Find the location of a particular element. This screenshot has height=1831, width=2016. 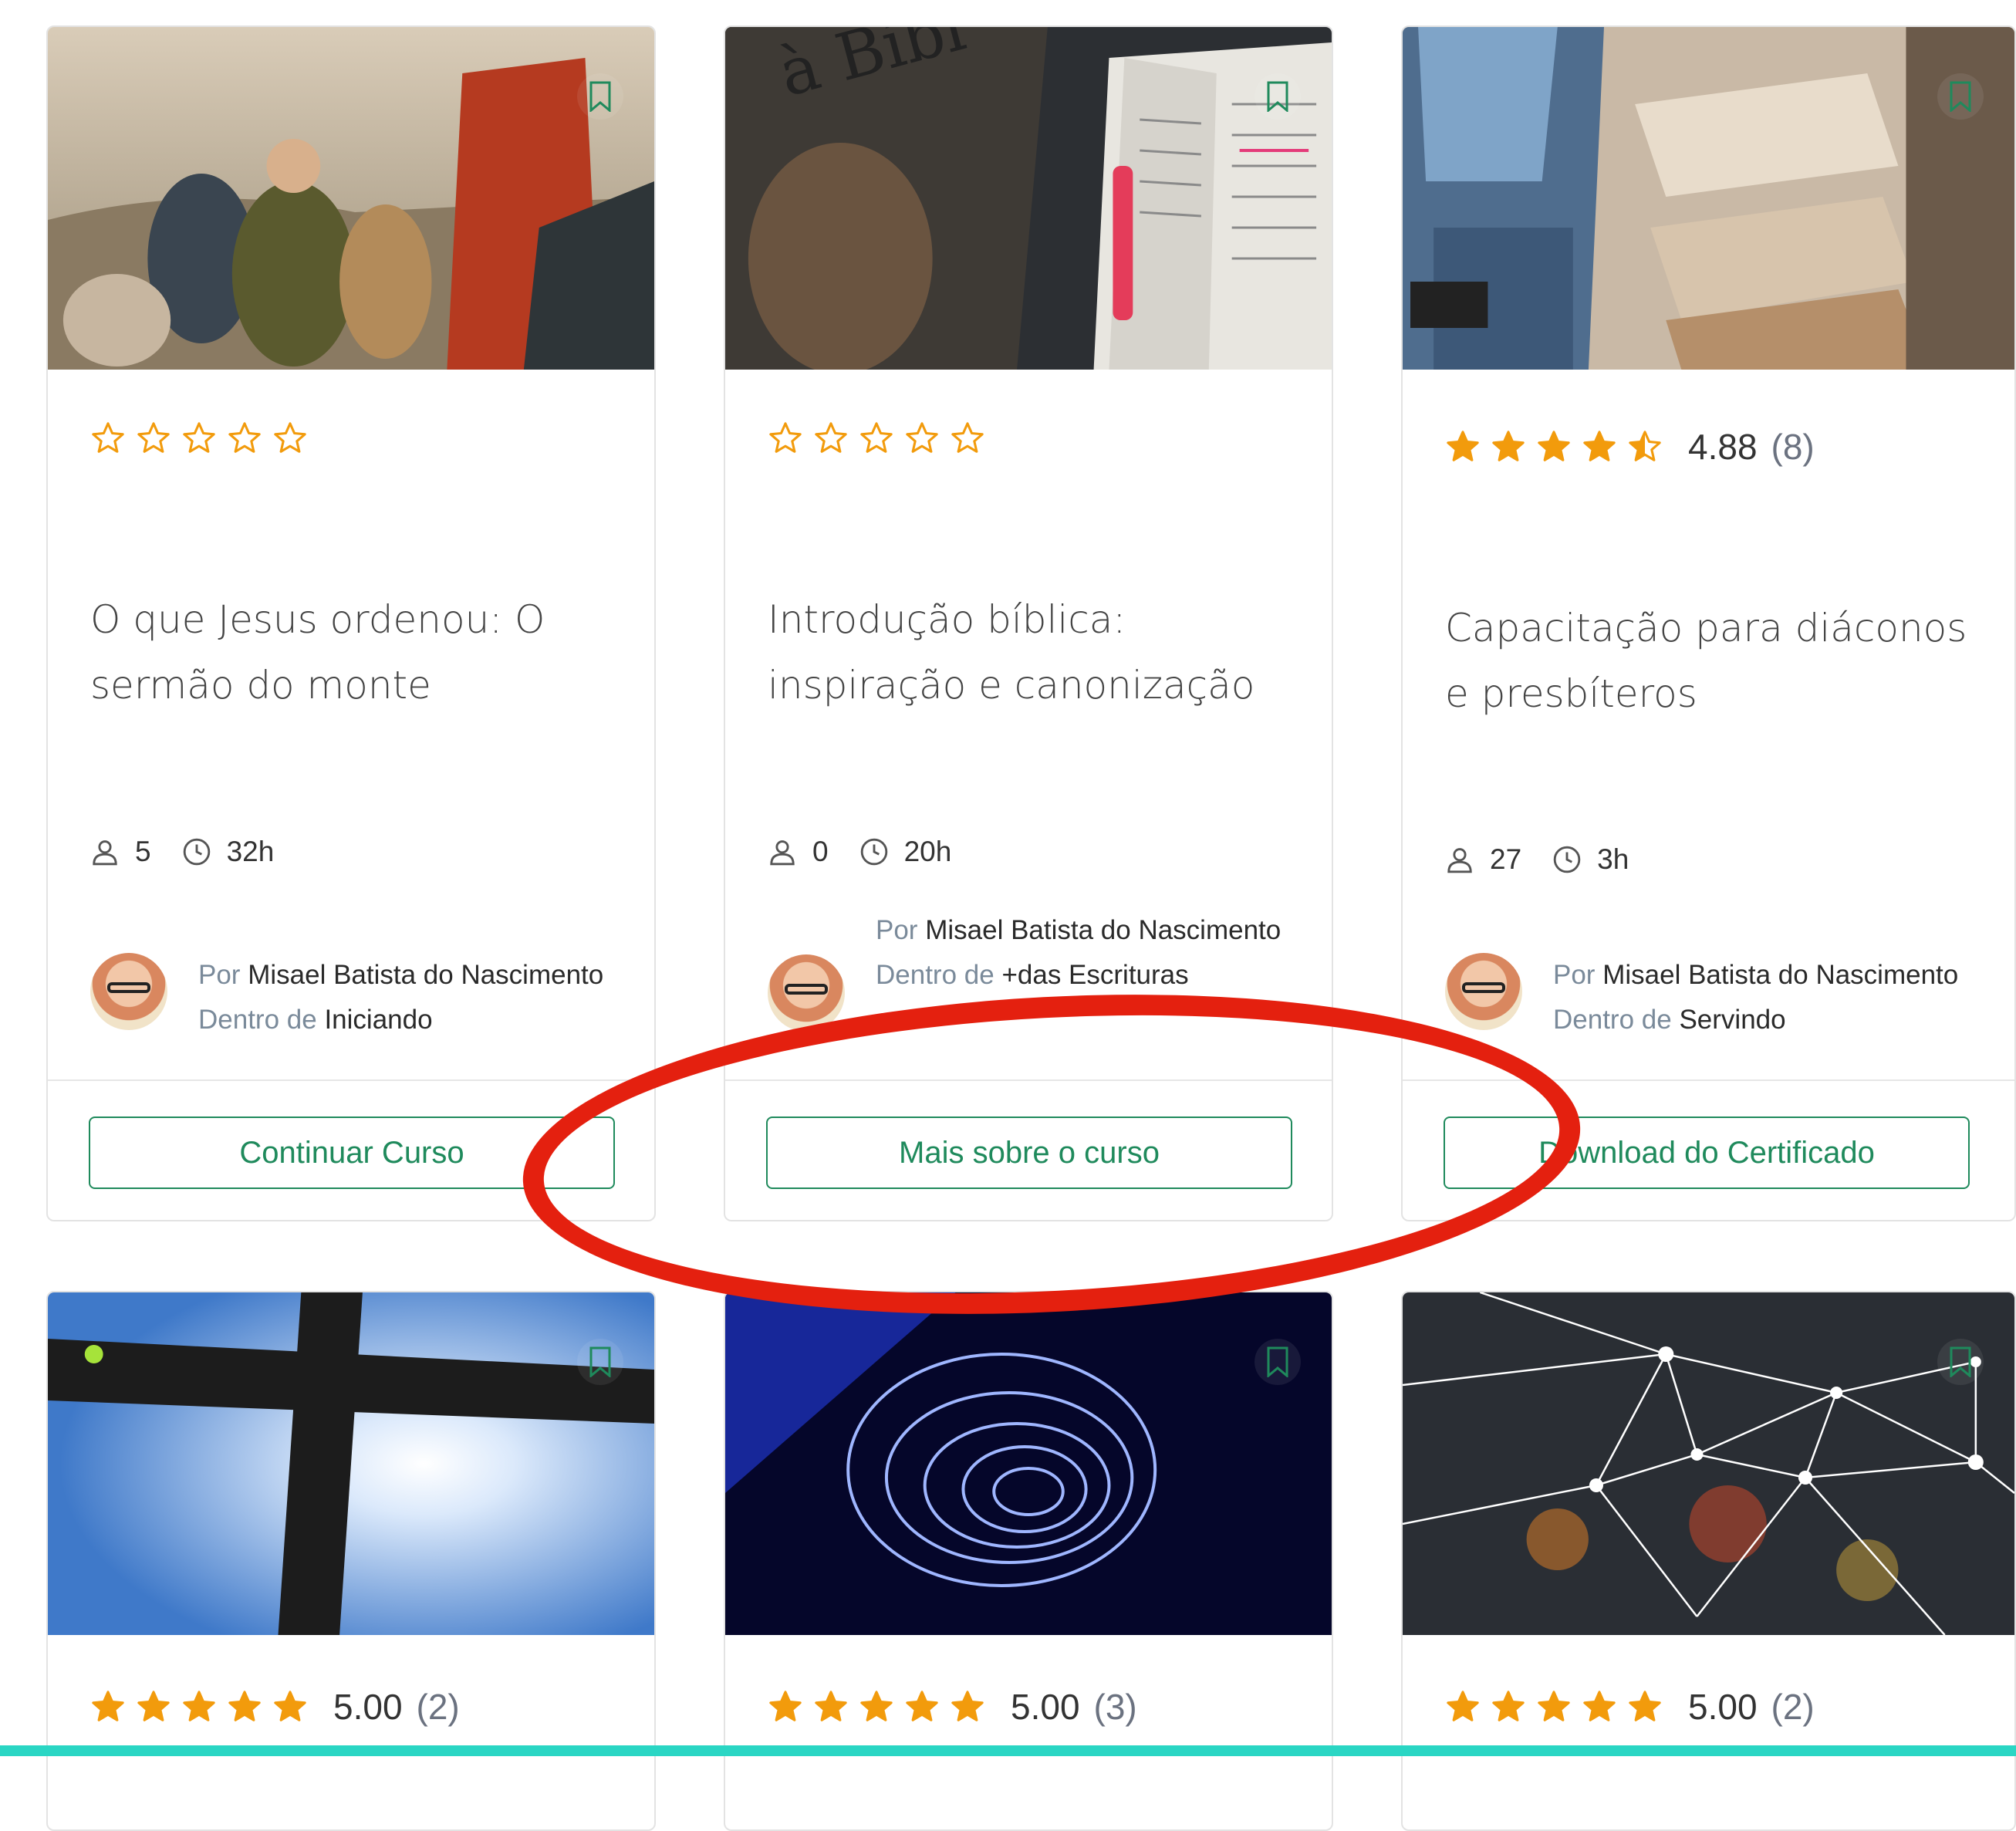

rating-stars: 4.88 (8) is located at coordinates (1630, 447).